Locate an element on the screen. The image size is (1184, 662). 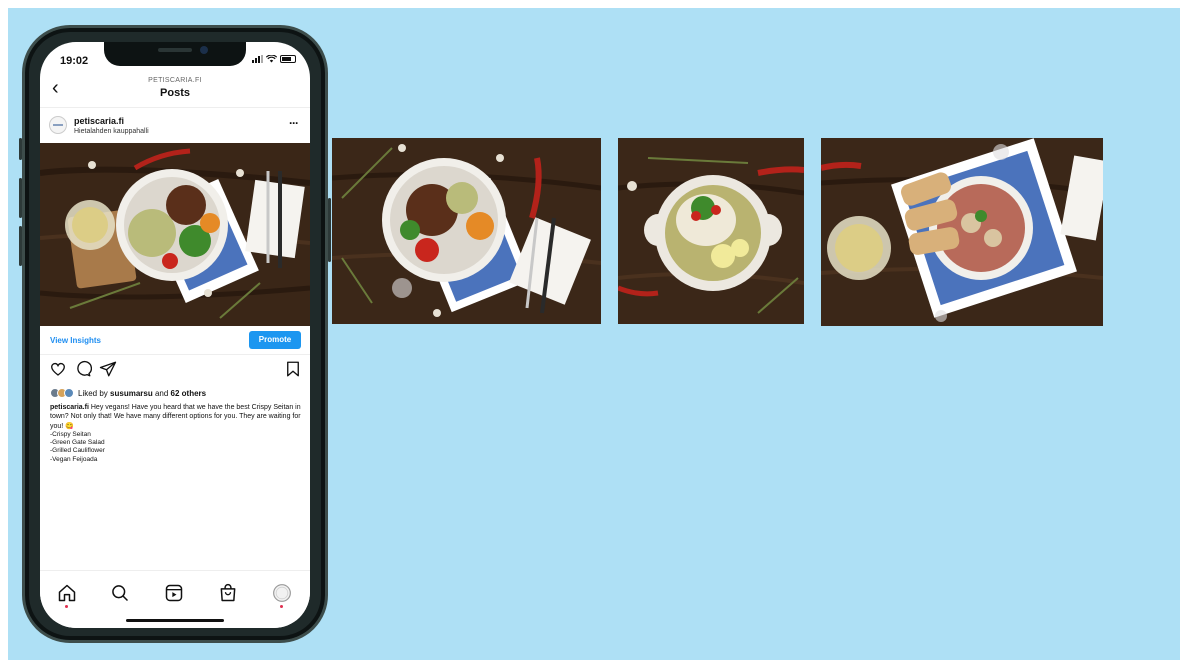
likes-row: Liked by susumarsu and 62 others is located at coordinates (128, 393).